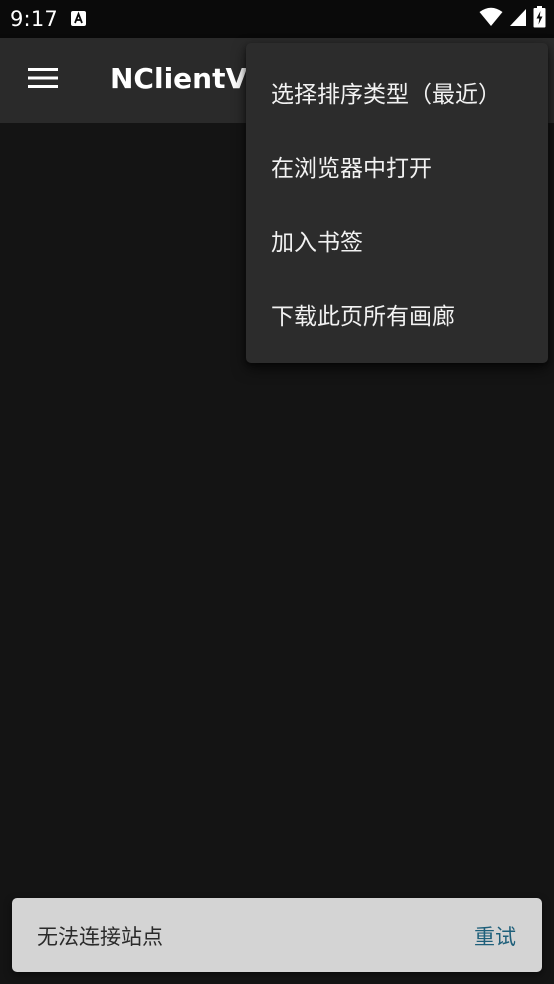  I want to click on cell-signal-icon, so click(518, 19).